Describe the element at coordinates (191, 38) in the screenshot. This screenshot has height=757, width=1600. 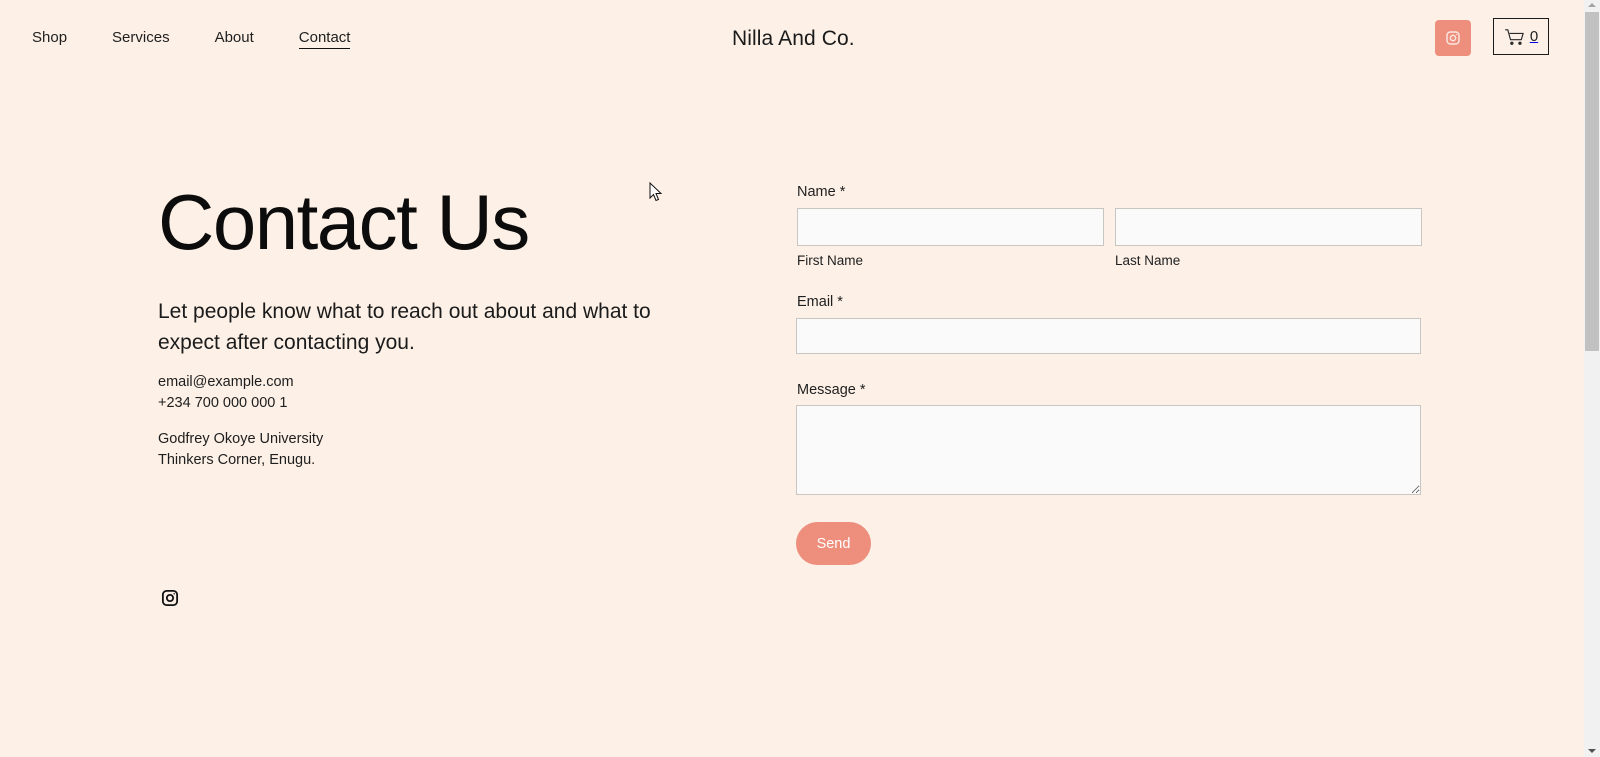
I see `main-nav: Shop Services About Contact` at that location.